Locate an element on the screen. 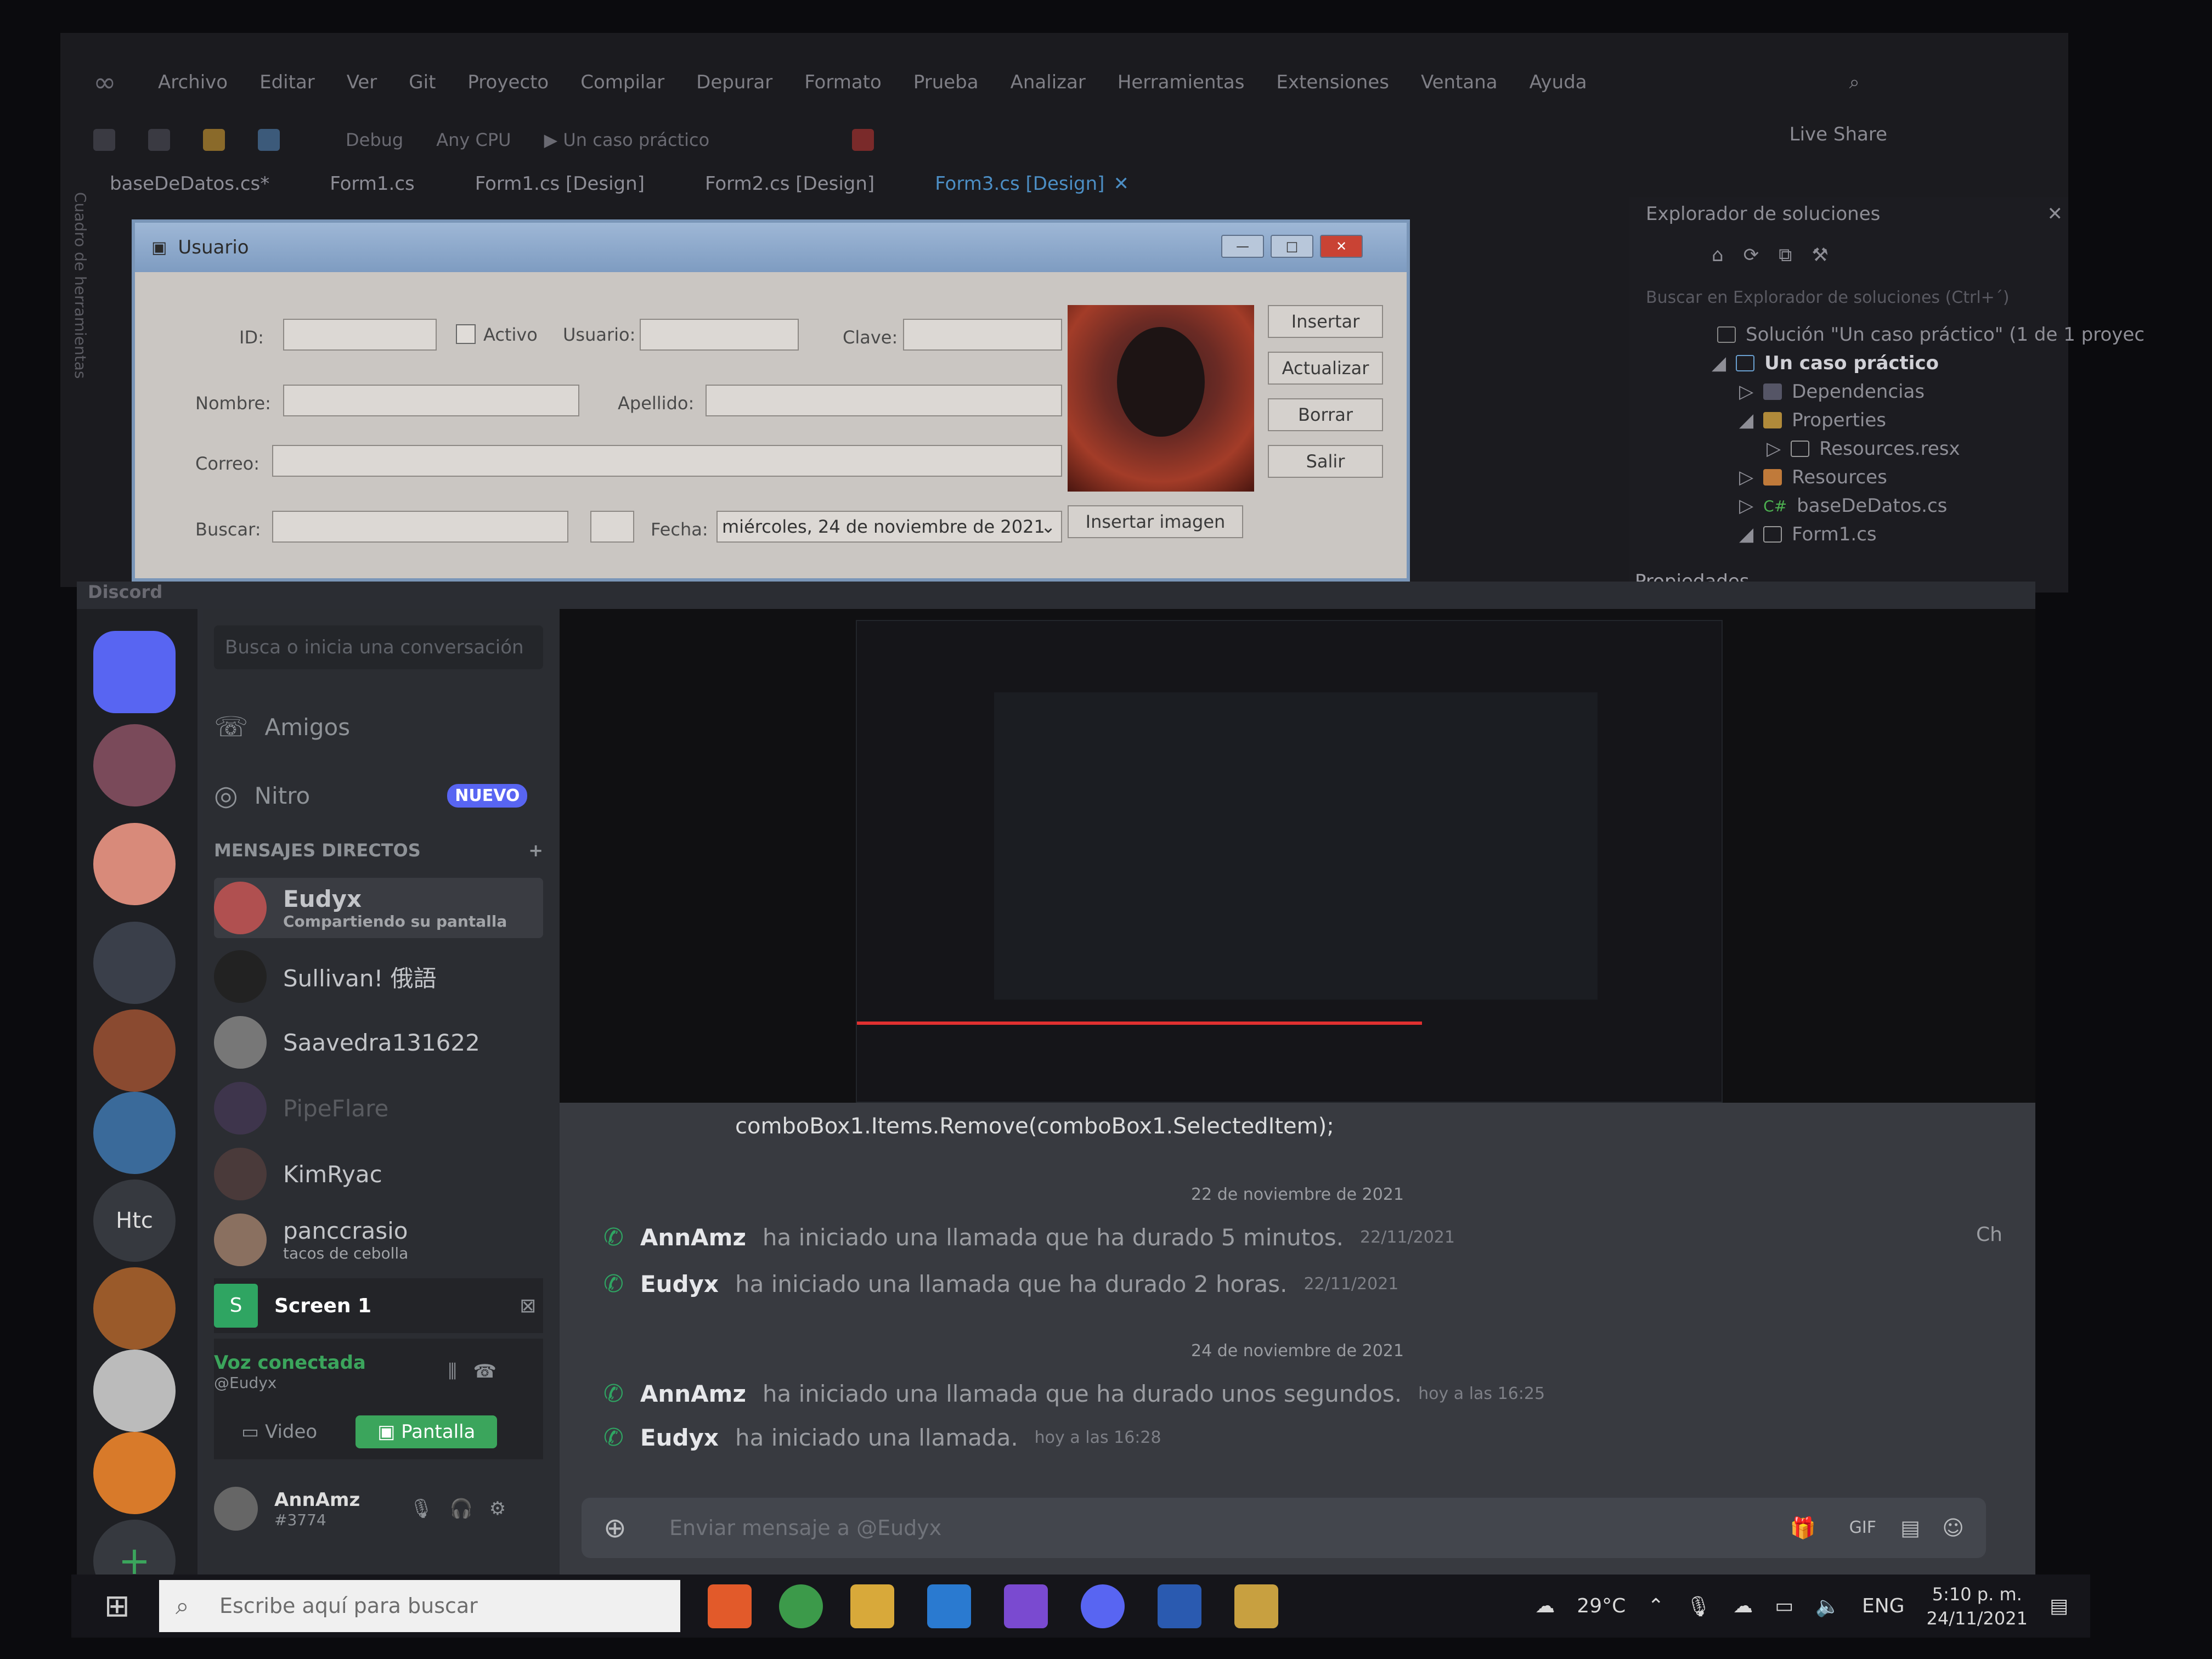 The height and width of the screenshot is (1659, 2212). menu-editar: Editar is located at coordinates (287, 82).